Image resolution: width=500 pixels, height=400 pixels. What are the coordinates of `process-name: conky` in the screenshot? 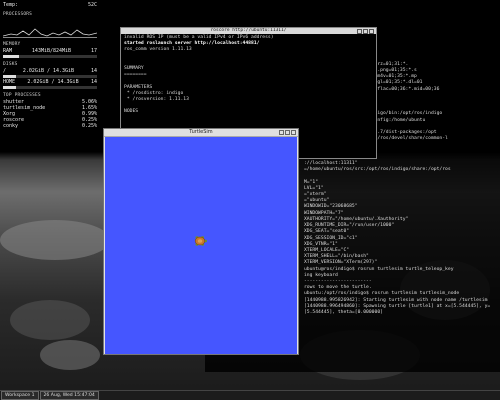 It's located at (11, 126).